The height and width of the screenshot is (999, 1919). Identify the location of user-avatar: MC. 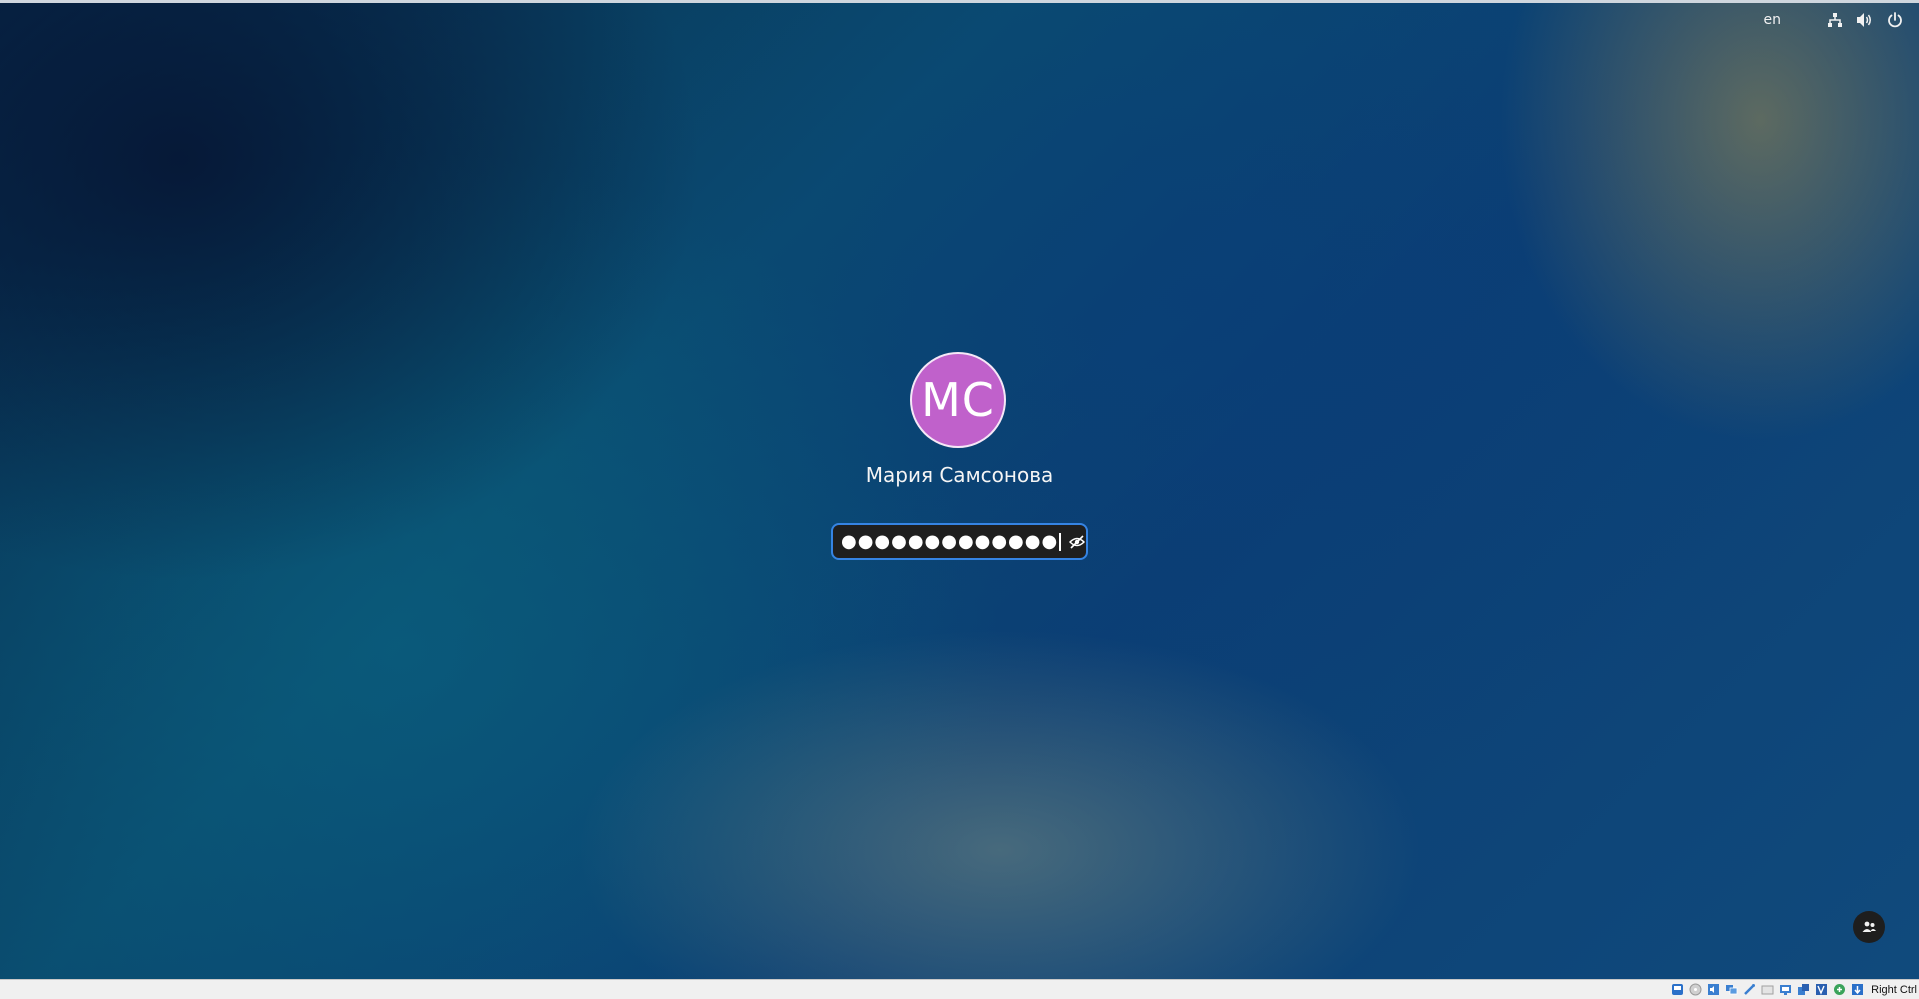
(958, 400).